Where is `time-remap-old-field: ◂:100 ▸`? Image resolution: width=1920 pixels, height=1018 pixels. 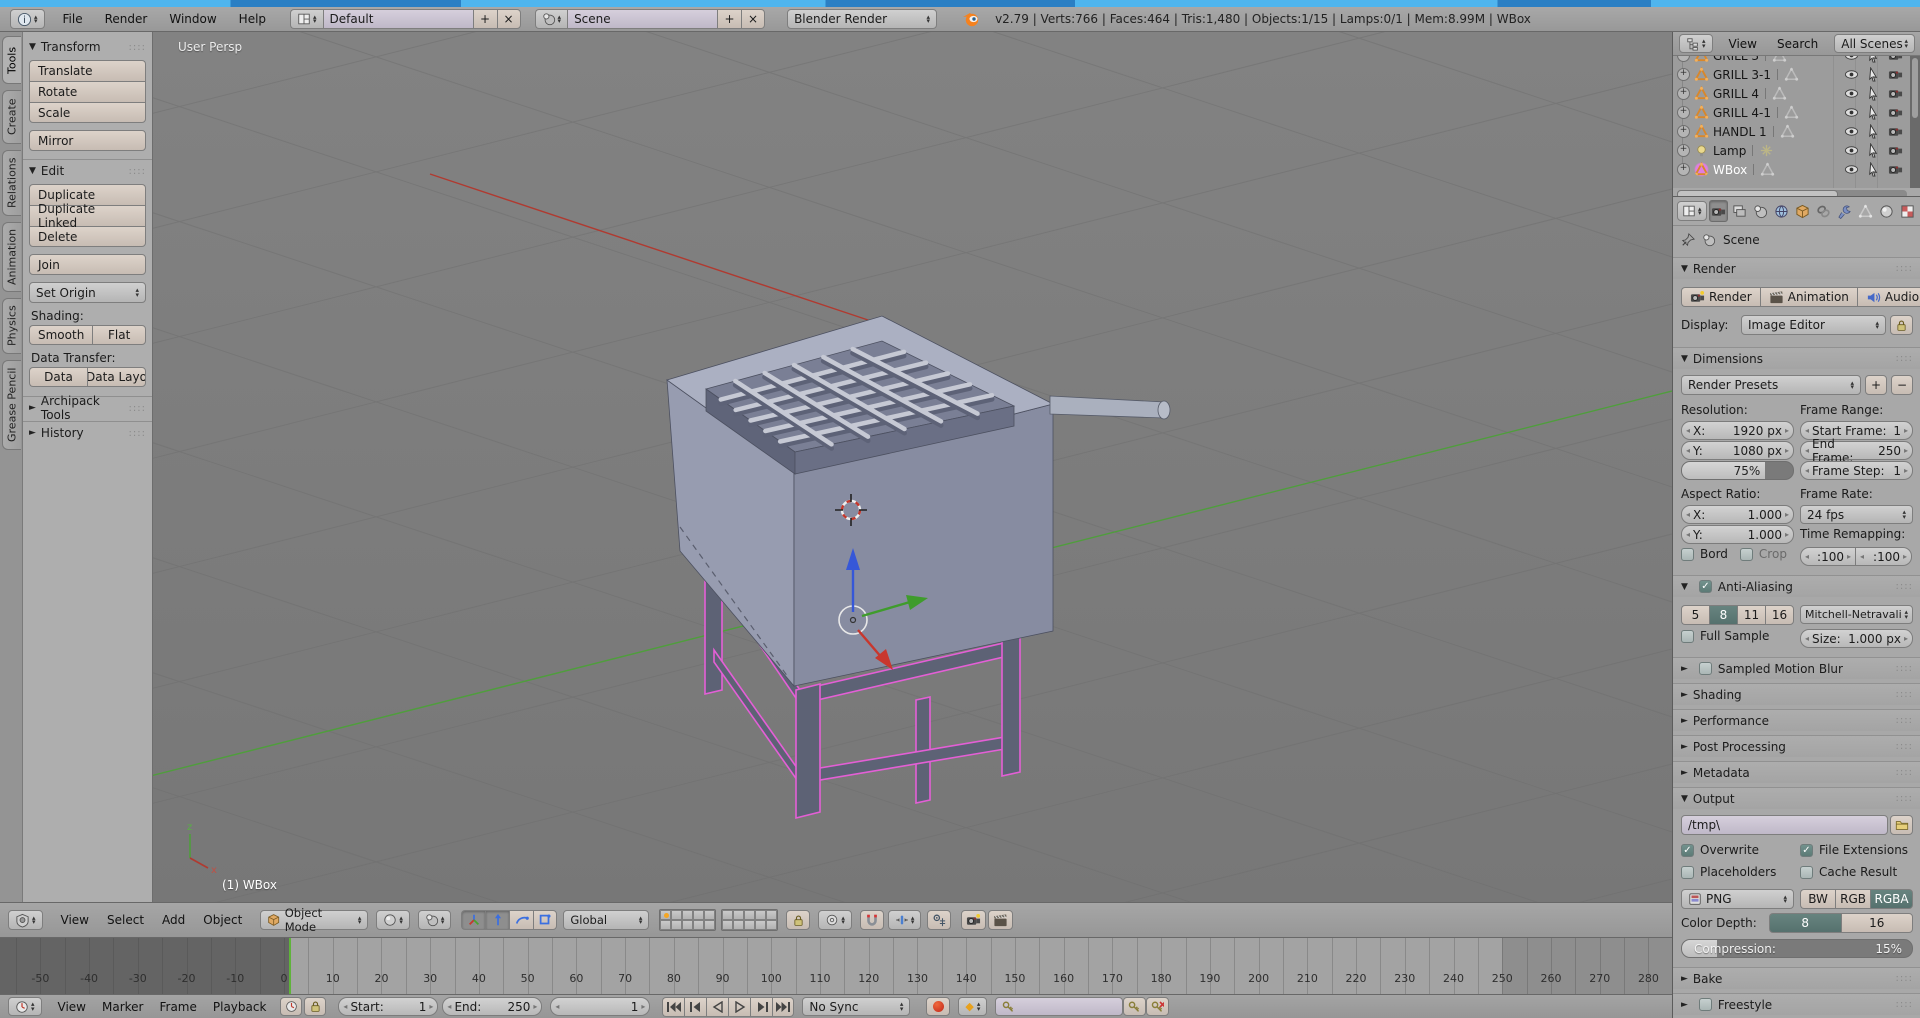 time-remap-old-field: ◂:100 ▸ is located at coordinates (1828, 556).